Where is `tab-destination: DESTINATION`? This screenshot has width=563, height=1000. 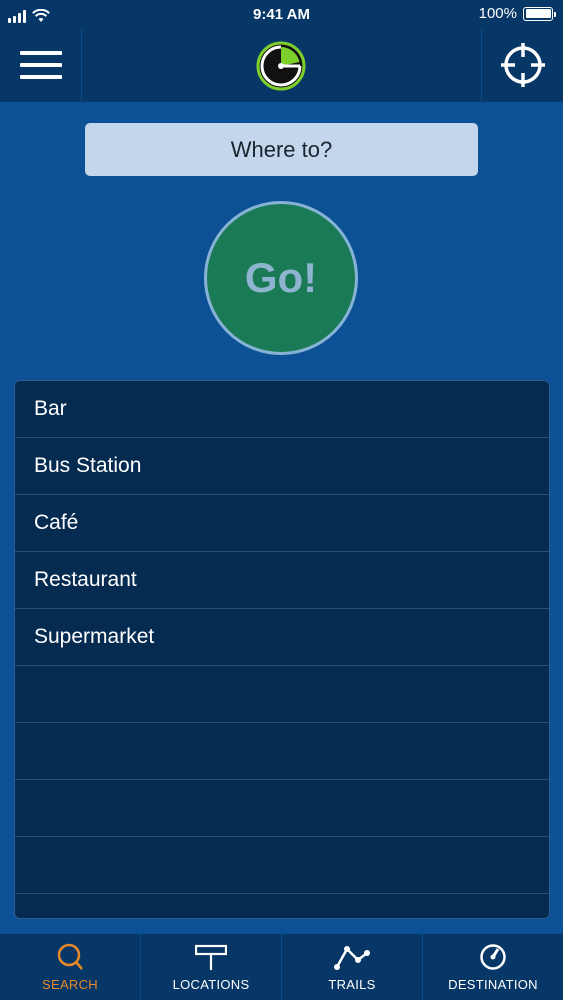 tab-destination: DESTINATION is located at coordinates (492, 967).